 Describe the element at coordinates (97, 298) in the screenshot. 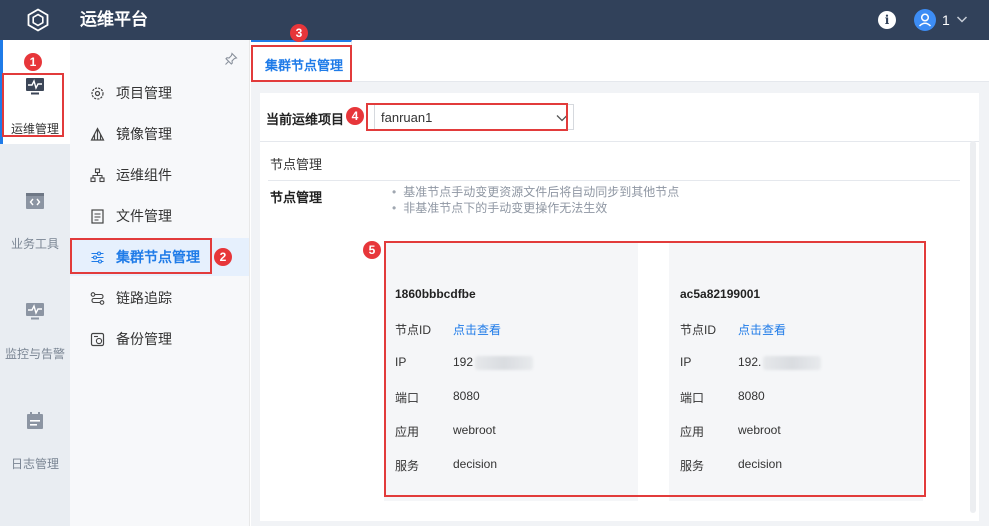

I see `trace-icon` at that location.